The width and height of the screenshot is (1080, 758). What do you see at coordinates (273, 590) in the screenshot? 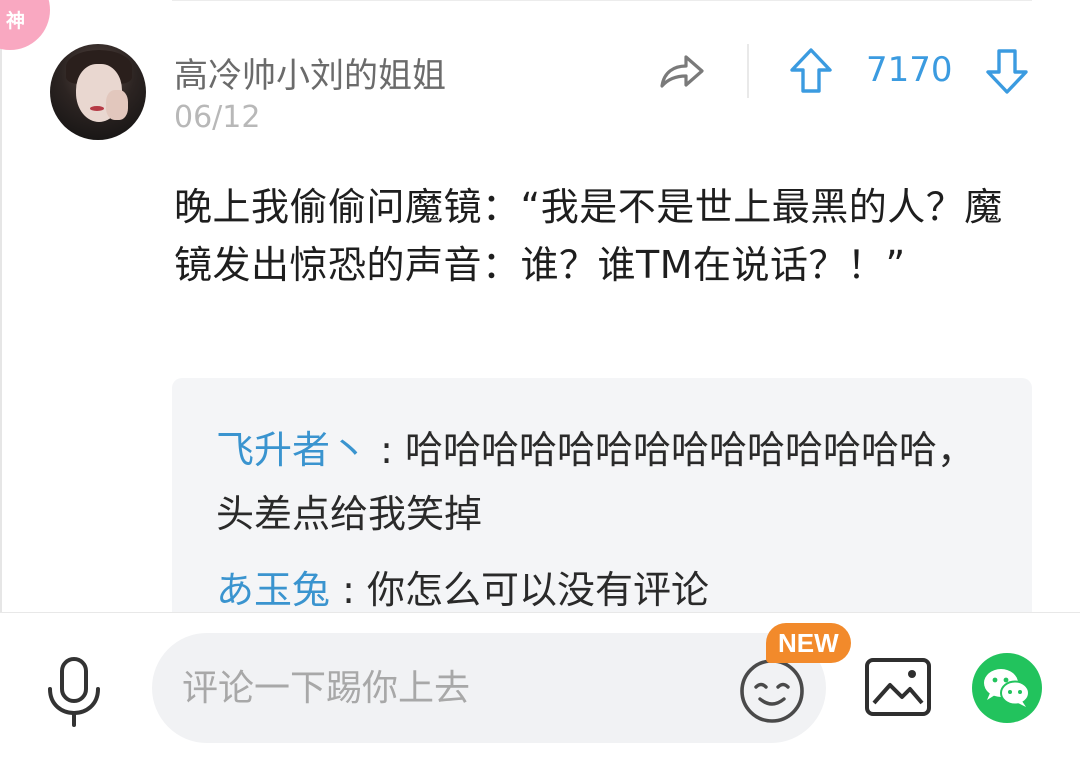
I see `comment-author: あ玉兔` at bounding box center [273, 590].